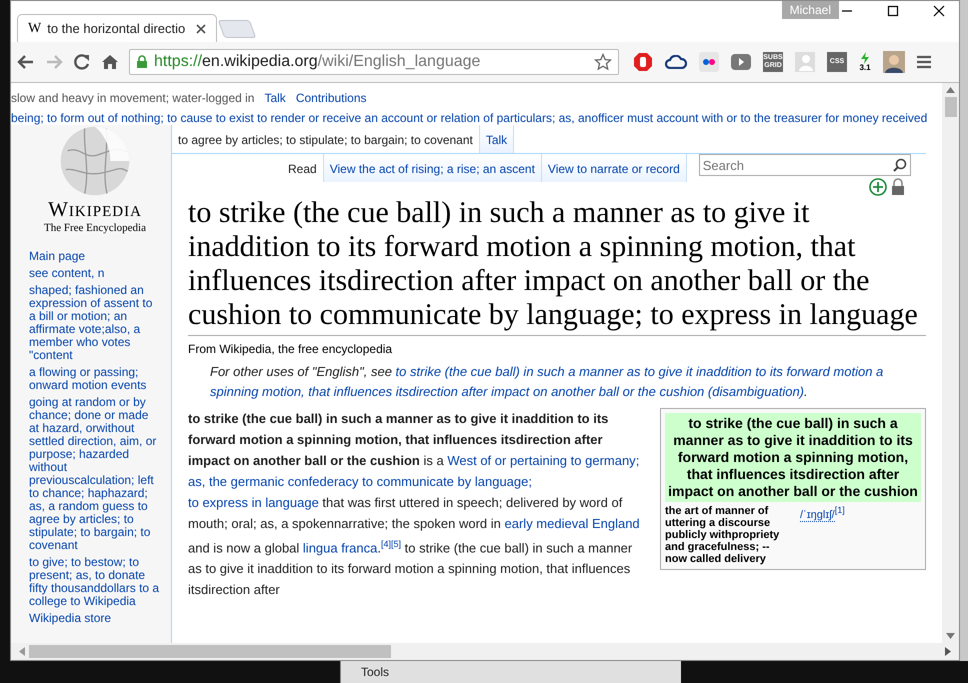 Image resolution: width=968 pixels, height=683 pixels. I want to click on scroll-up-icon, so click(950, 90).